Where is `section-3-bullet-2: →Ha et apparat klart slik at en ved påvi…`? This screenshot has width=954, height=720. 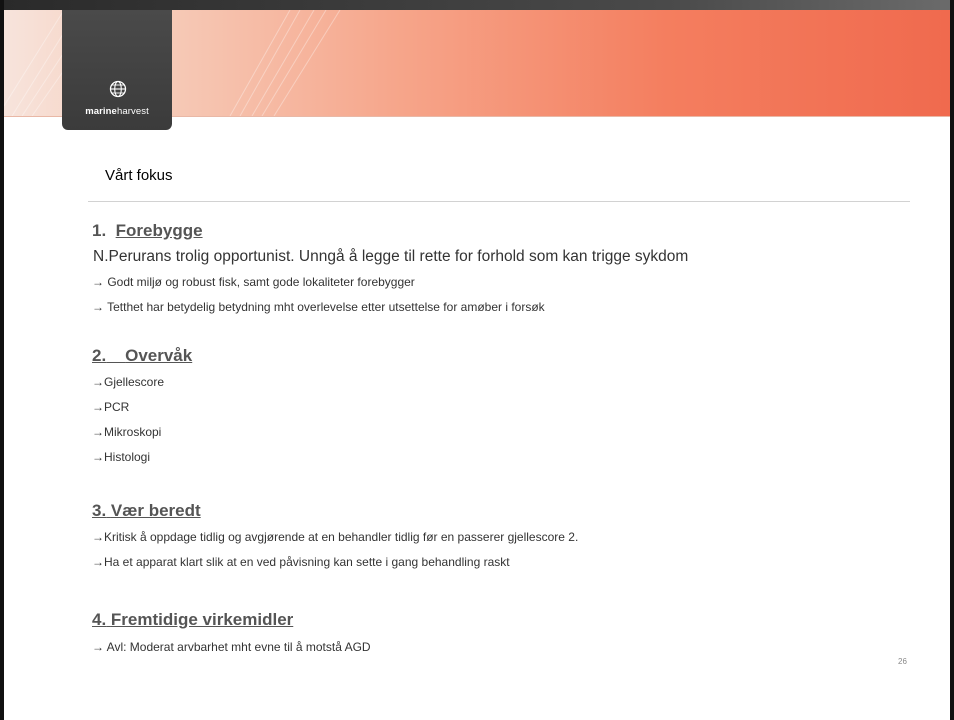 section-3-bullet-2: →Ha et apparat klart slik at en ved påvi… is located at coordinates (301, 562).